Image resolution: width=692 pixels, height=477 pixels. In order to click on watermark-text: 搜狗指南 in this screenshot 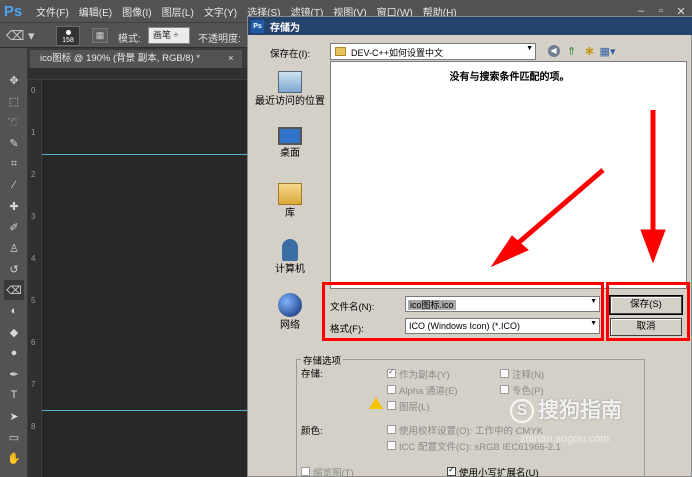, I will do `click(580, 410)`.